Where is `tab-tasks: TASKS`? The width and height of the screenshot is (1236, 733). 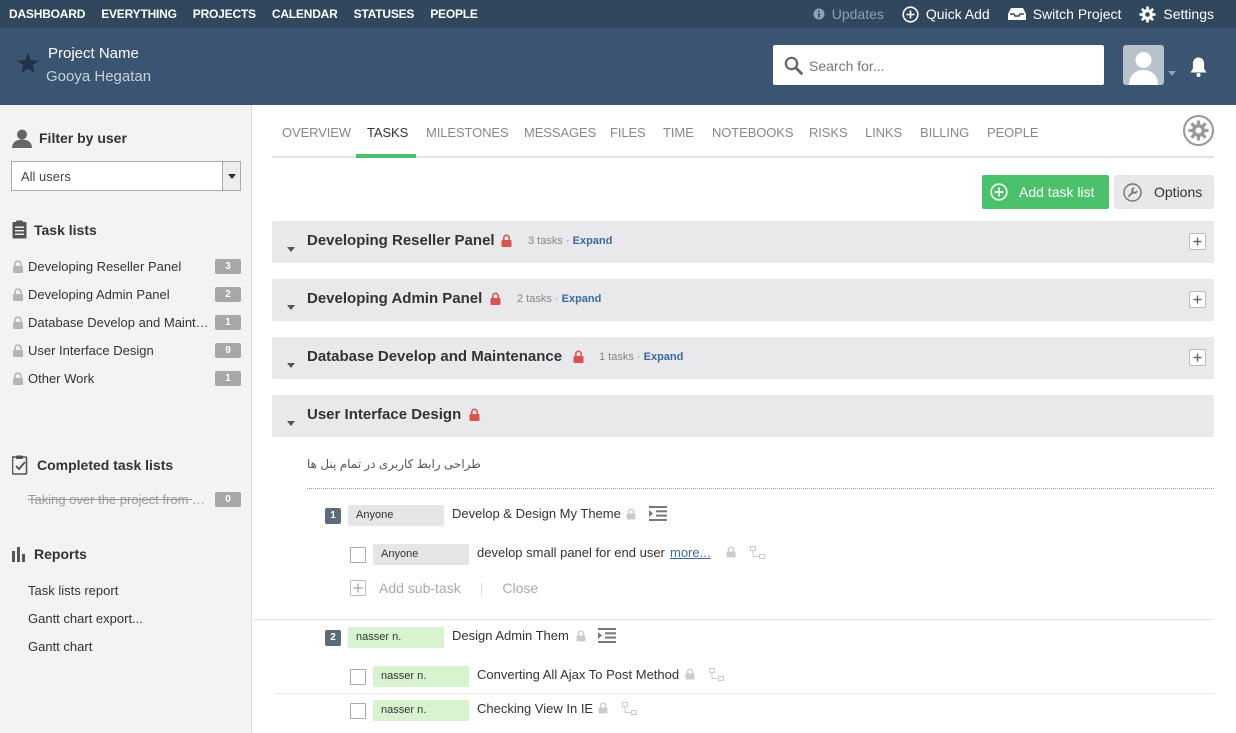
tab-tasks: TASKS is located at coordinates (387, 132).